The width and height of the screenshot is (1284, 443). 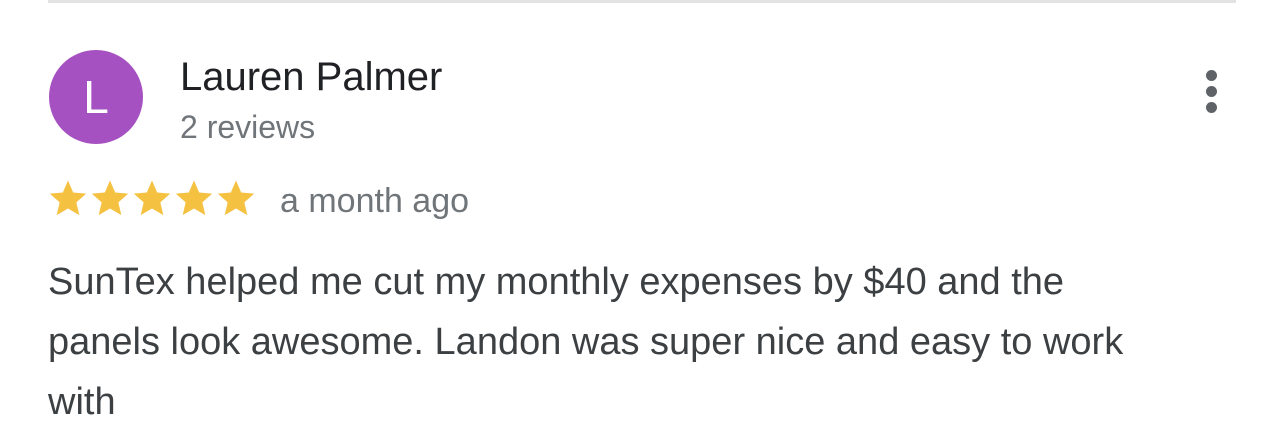 What do you see at coordinates (247, 127) in the screenshot?
I see `reviewer-review-count: 2 reviews` at bounding box center [247, 127].